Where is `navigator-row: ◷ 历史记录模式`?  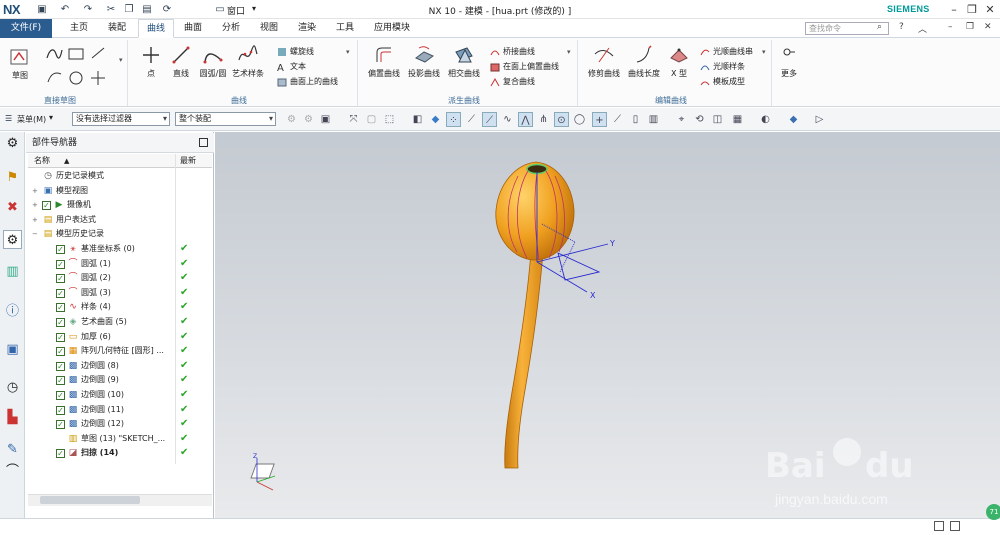 navigator-row: ◷ 历史记录模式 is located at coordinates (120, 176).